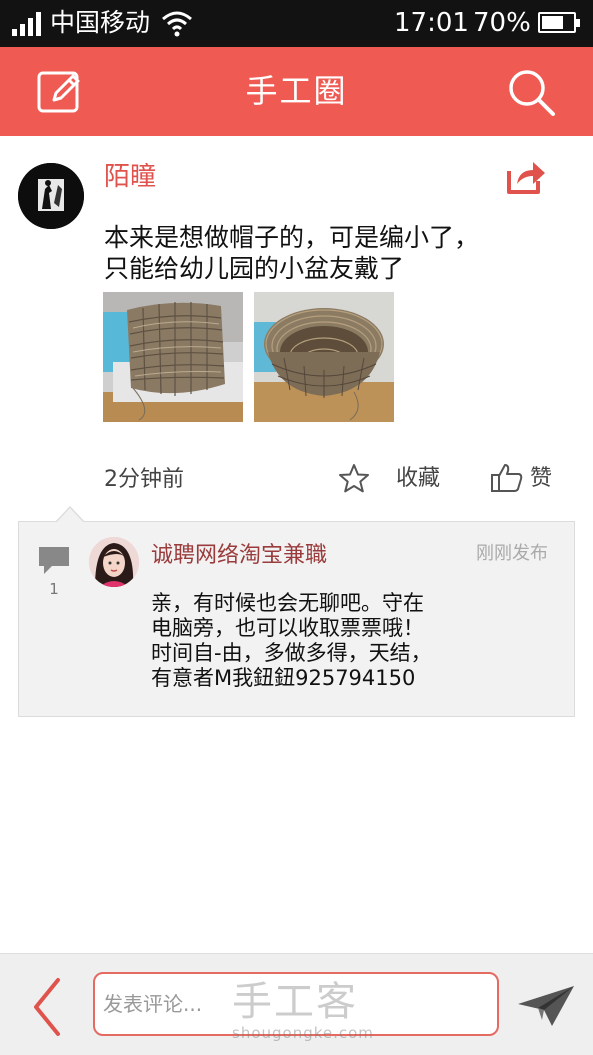 Image resolution: width=593 pixels, height=1055 pixels. What do you see at coordinates (295, 1002) in the screenshot?
I see `watermark: 手工客` at bounding box center [295, 1002].